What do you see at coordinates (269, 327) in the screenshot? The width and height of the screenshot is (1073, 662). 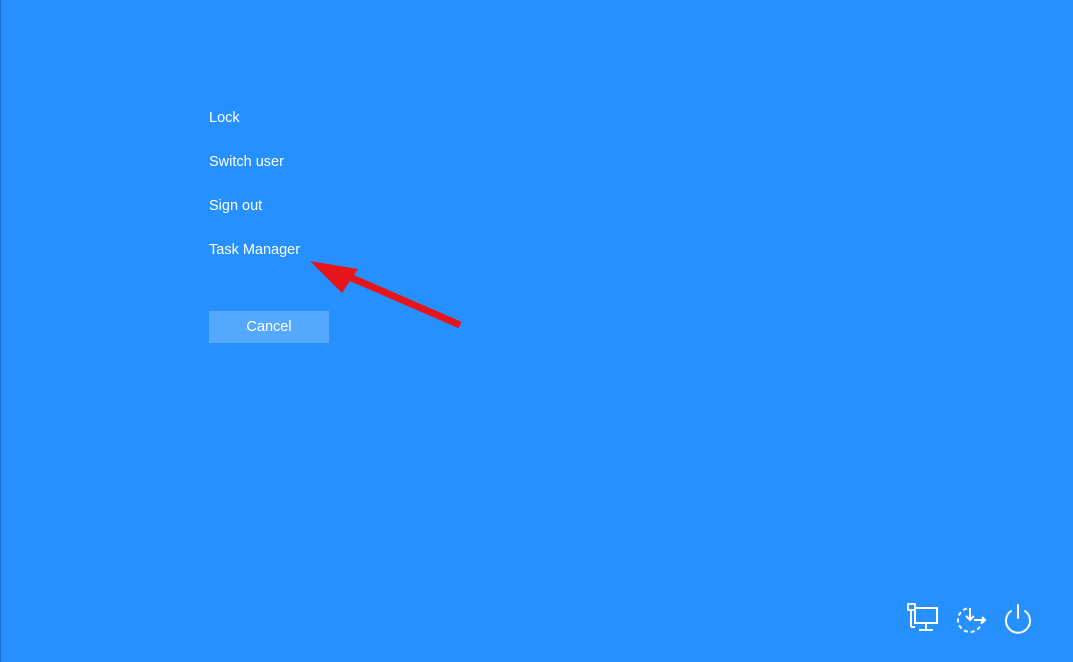 I see `cancel-button: Cancel` at bounding box center [269, 327].